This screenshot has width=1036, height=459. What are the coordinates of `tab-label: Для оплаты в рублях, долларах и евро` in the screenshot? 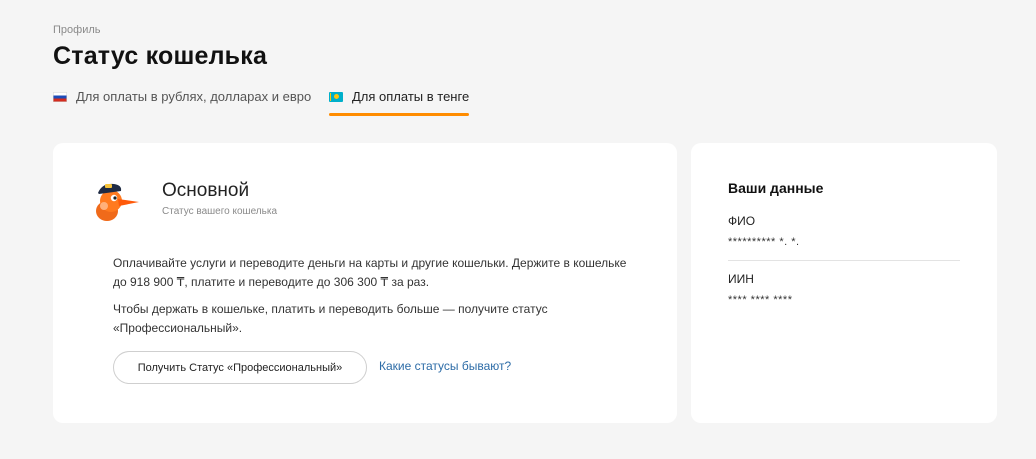 It's located at (194, 96).